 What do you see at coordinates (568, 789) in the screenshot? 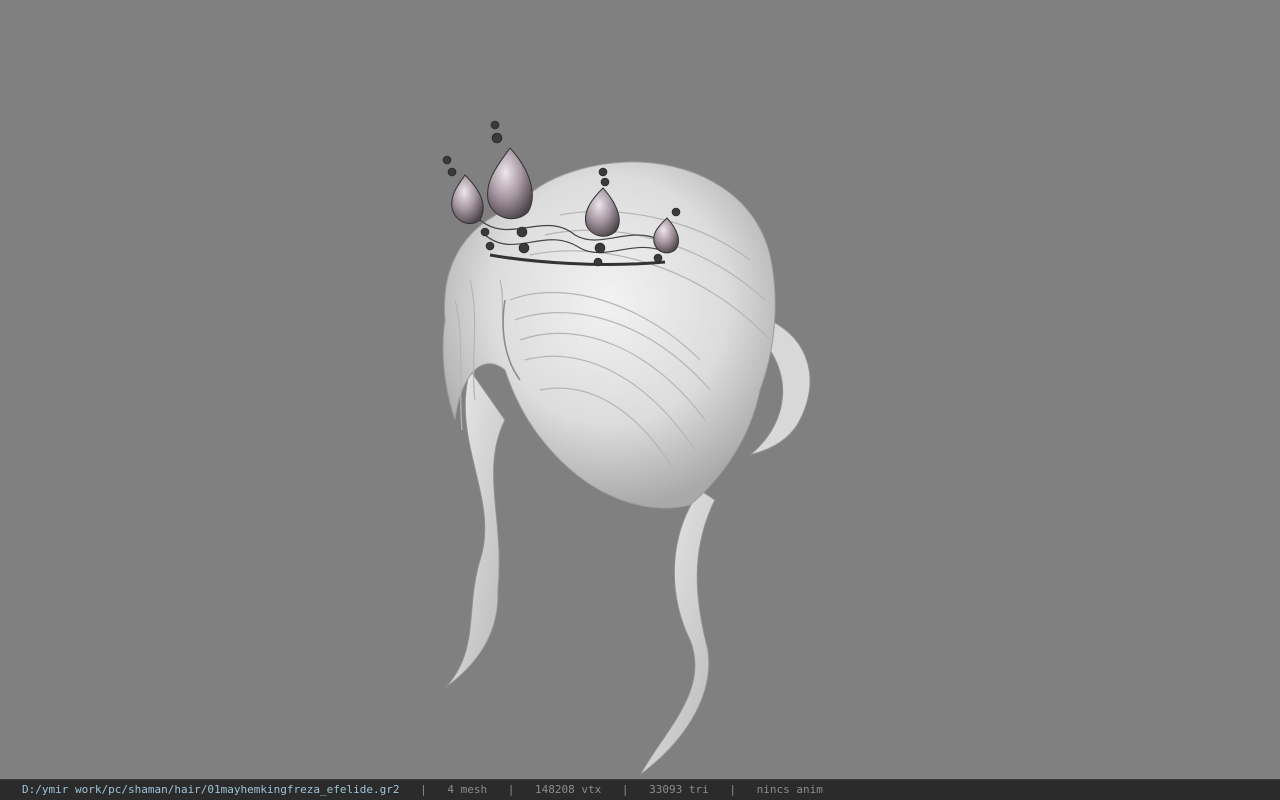
I see `vertex-count: 148208 vtx` at bounding box center [568, 789].